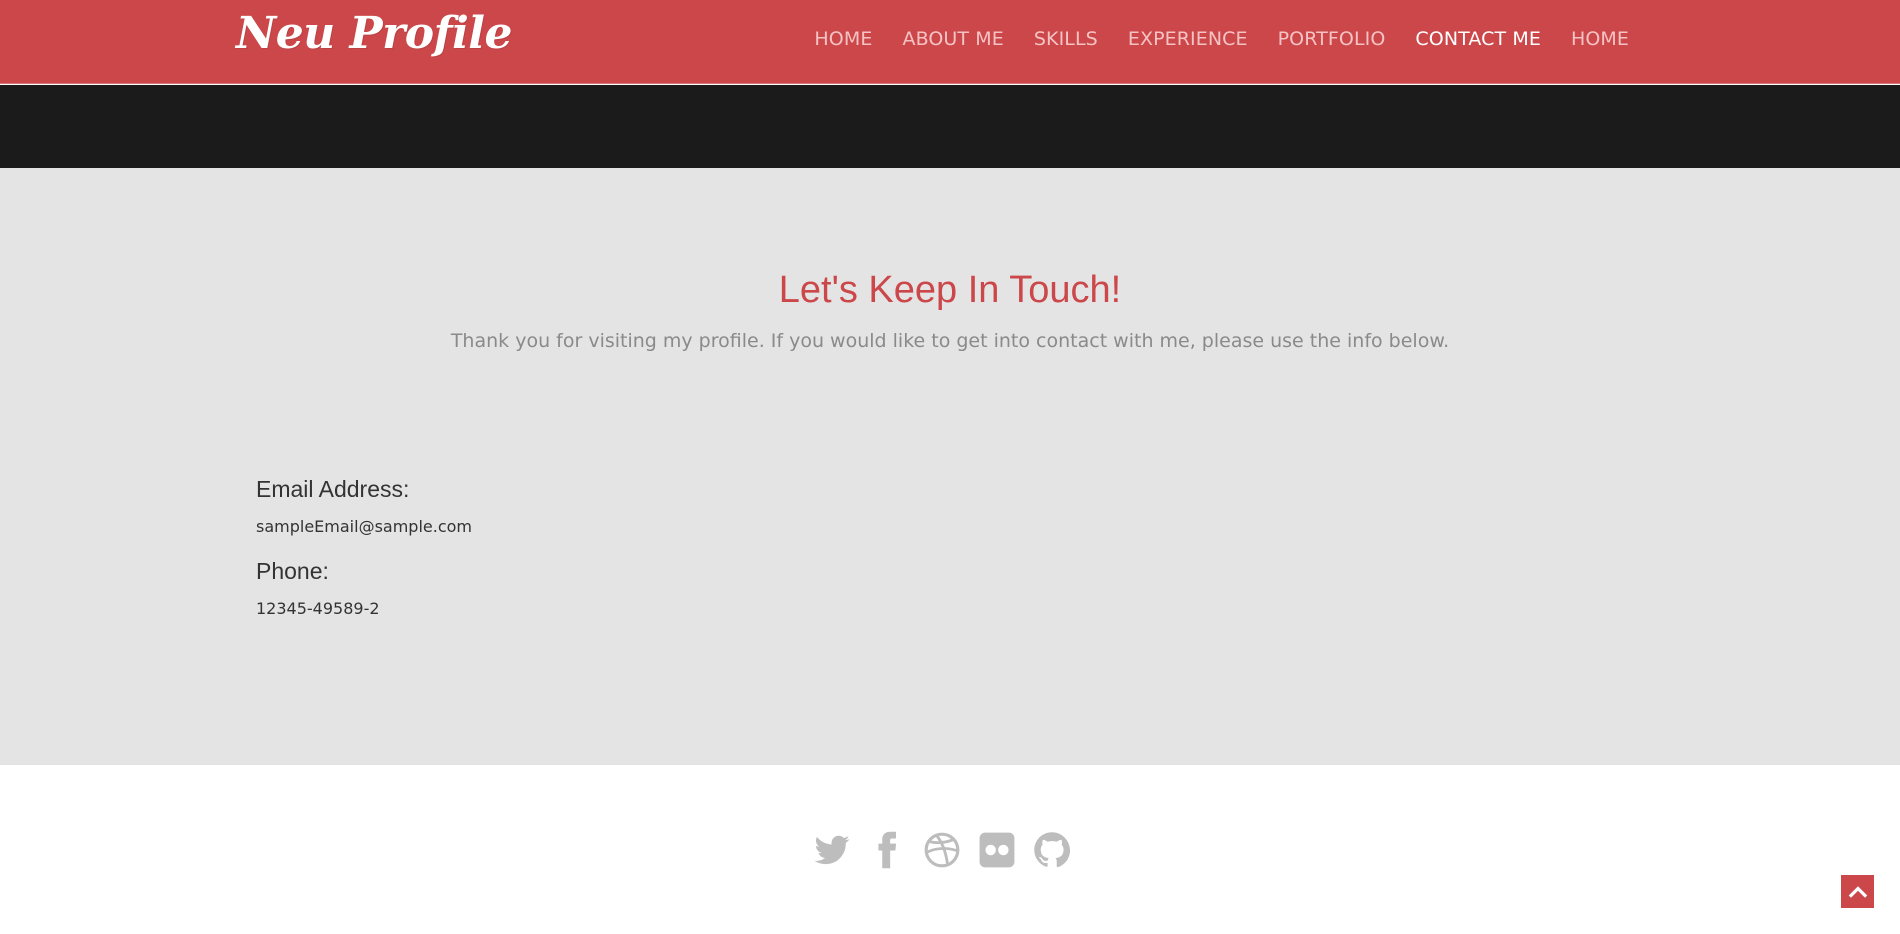 The width and height of the screenshot is (1900, 934). What do you see at coordinates (1188, 39) in the screenshot?
I see `nav-item-experience: EXPERIENCE` at bounding box center [1188, 39].